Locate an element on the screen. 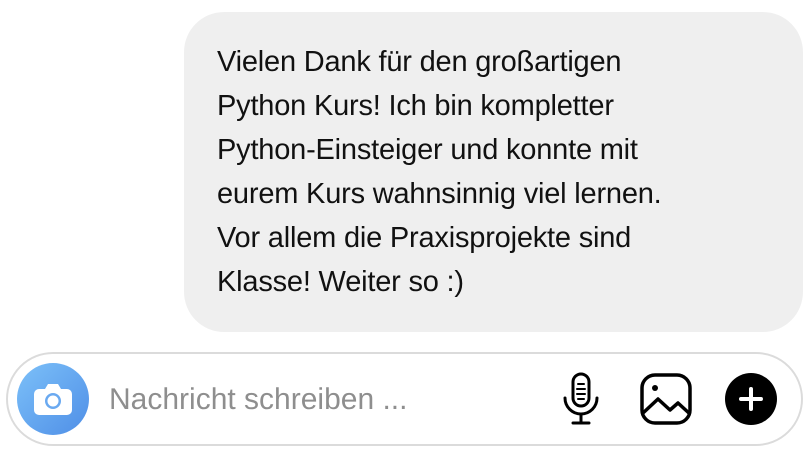  add-button is located at coordinates (751, 399).